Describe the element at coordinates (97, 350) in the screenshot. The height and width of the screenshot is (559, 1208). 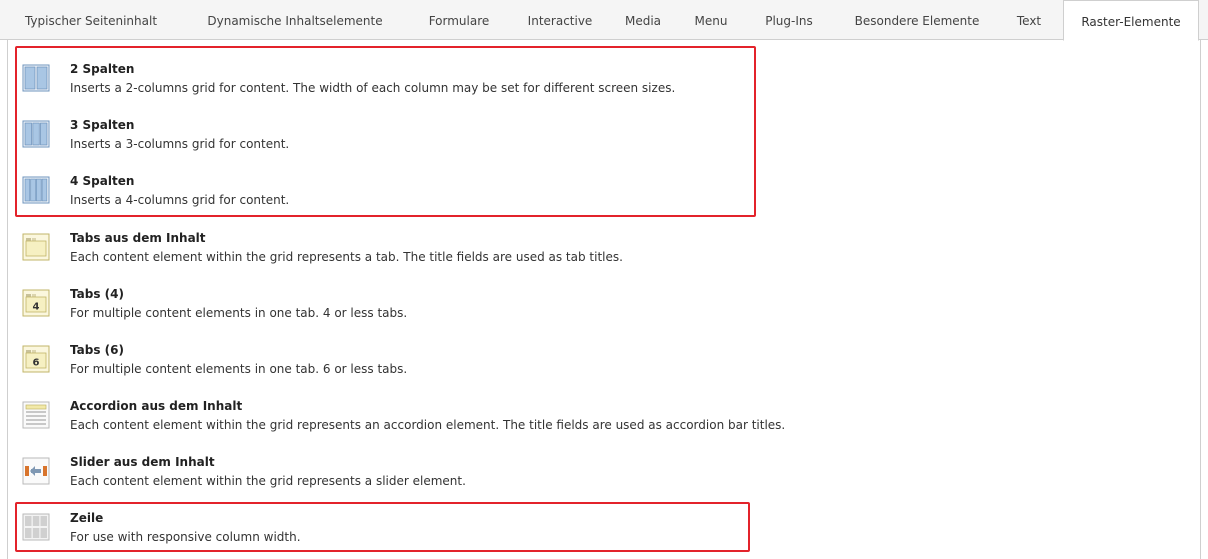
I see `element-title: Tabs (6)` at that location.